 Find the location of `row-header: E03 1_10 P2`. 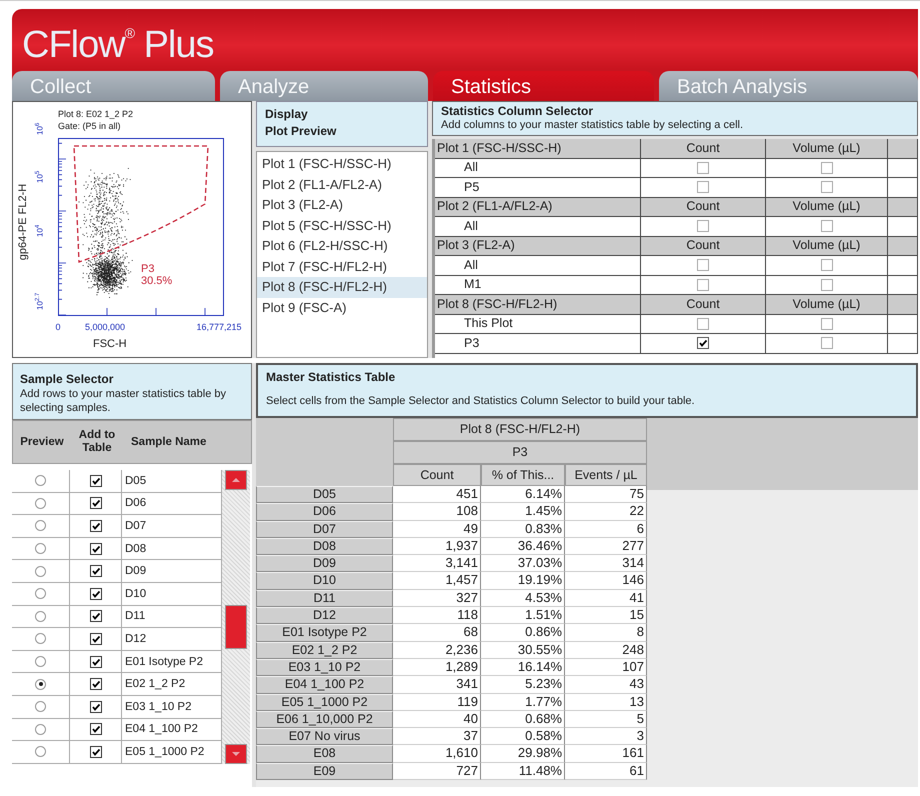

row-header: E03 1_10 P2 is located at coordinates (324, 667).